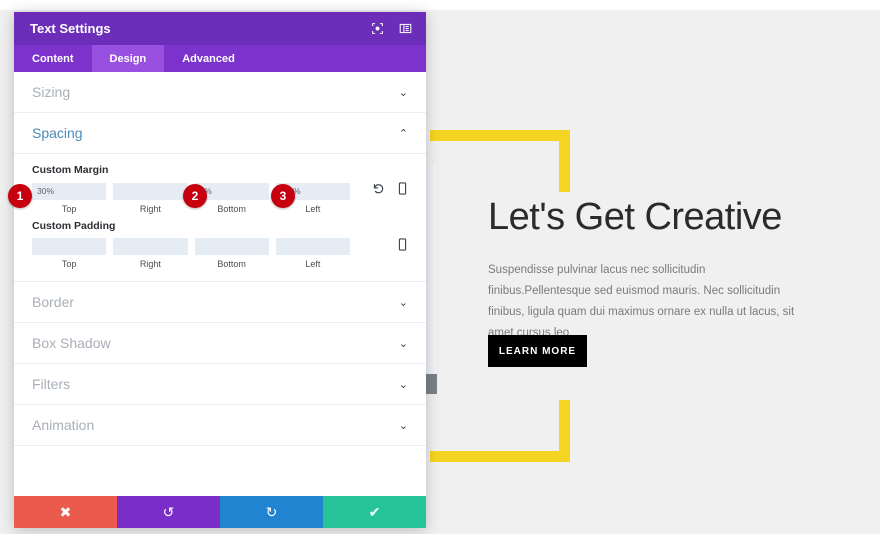  I want to click on margin-right-cell: Right, so click(150, 197).